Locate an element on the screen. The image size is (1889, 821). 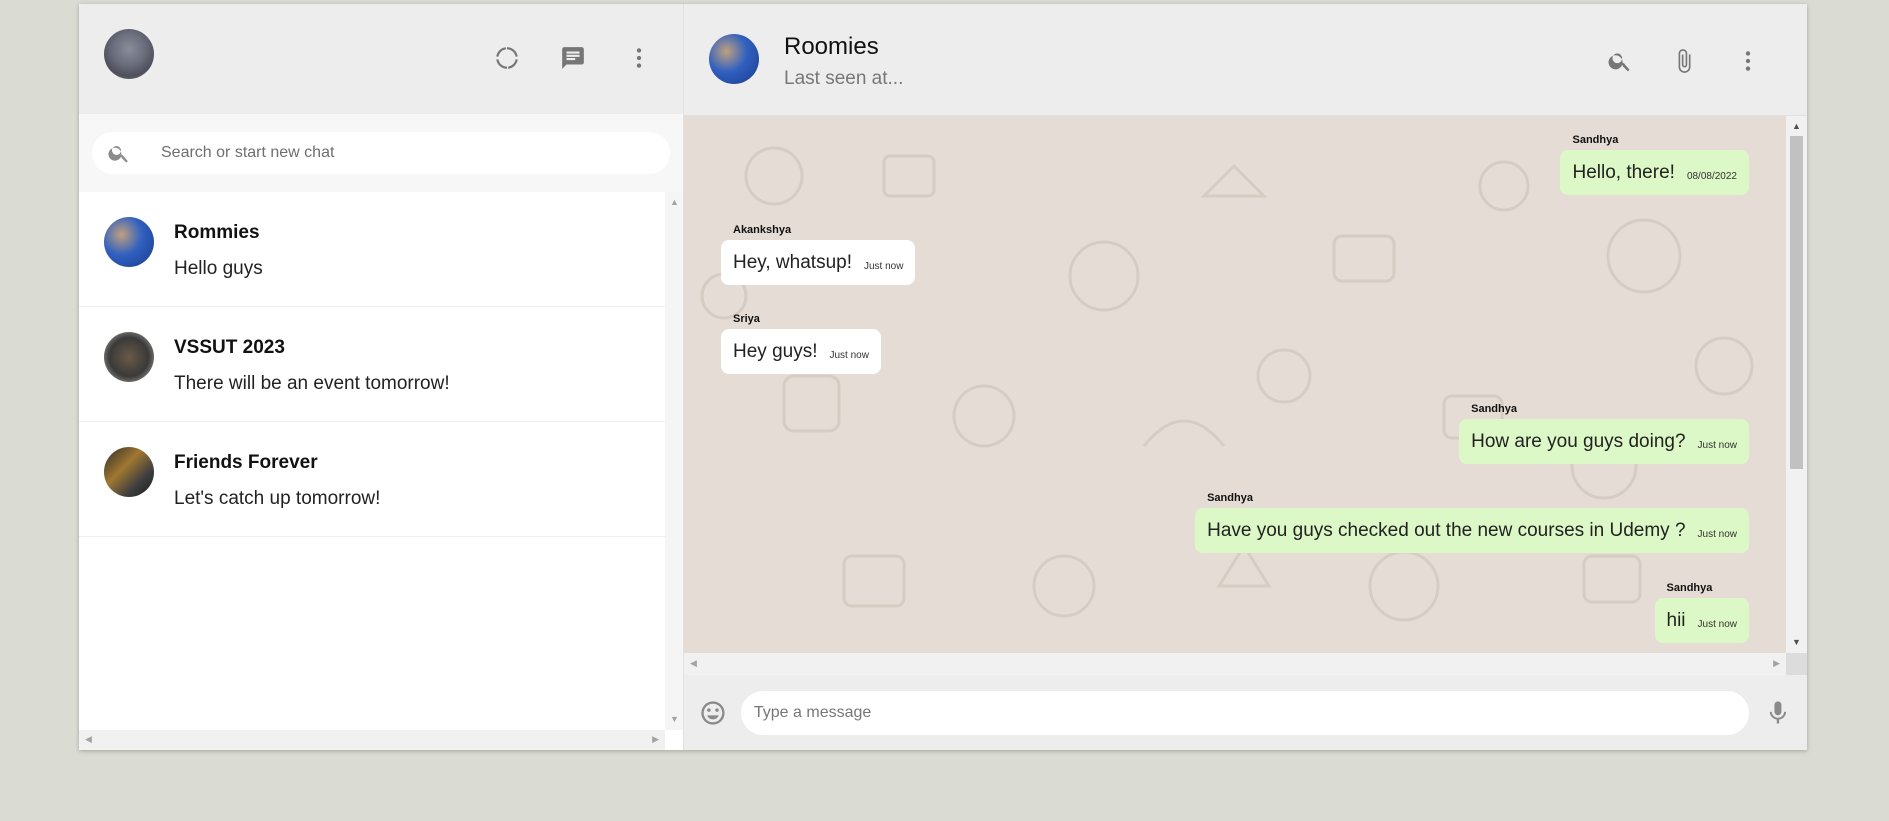
message-bubble: Hey guys! Just now is located at coordinates (801, 351).